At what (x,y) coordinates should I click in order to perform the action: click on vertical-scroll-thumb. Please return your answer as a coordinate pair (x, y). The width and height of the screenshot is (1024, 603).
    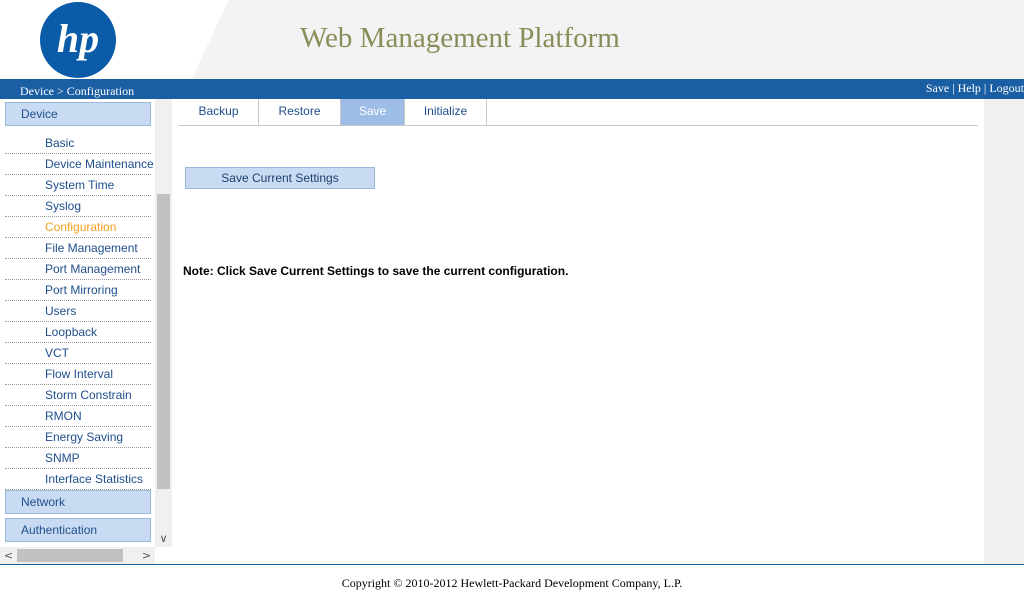
    Looking at the image, I should click on (163, 341).